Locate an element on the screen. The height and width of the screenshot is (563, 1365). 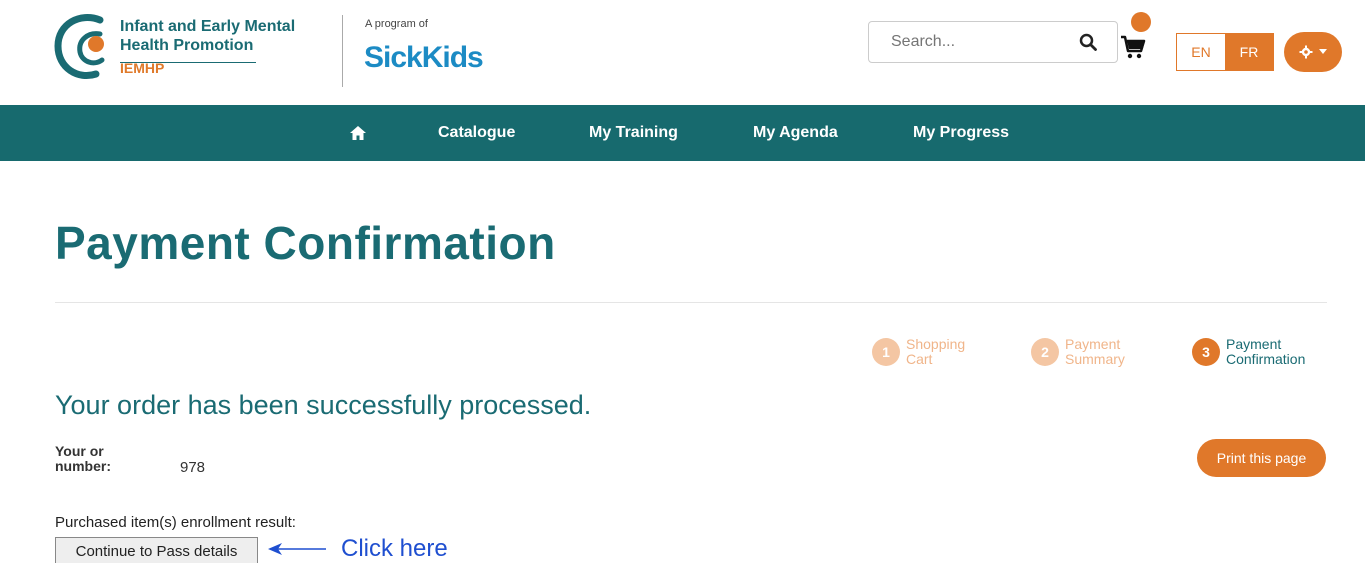
iemhp-logo-icon is located at coordinates (84, 47).